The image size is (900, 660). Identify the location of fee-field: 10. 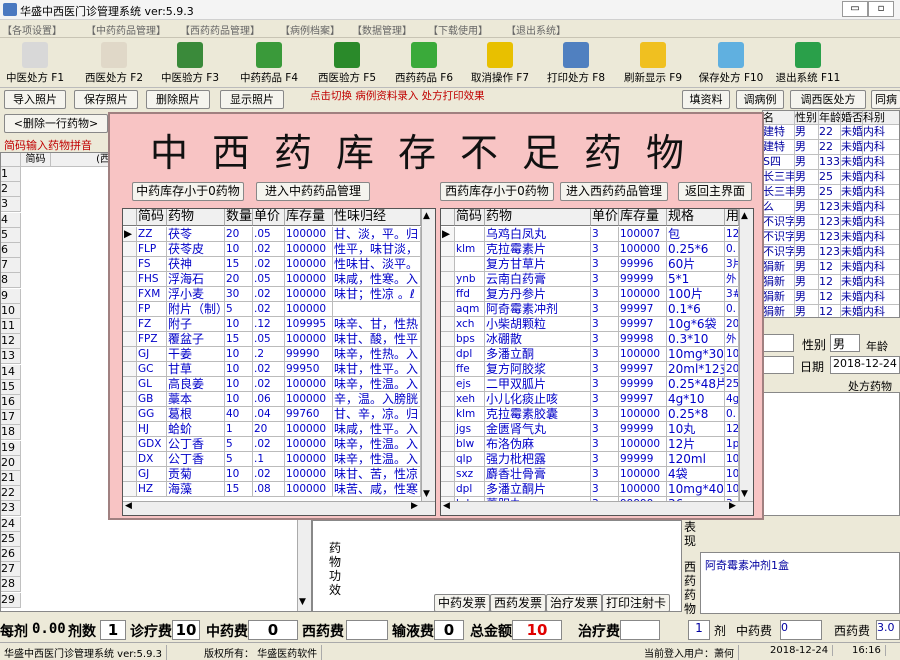
(186, 630).